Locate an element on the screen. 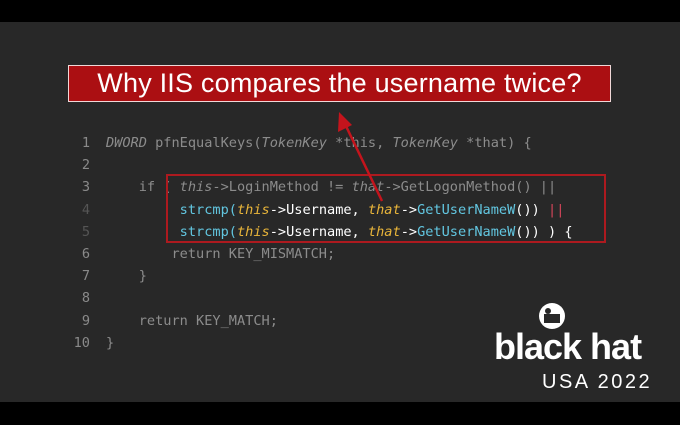 The height and width of the screenshot is (425, 680). logo-subtitle: USA 2022 is located at coordinates (597, 382).